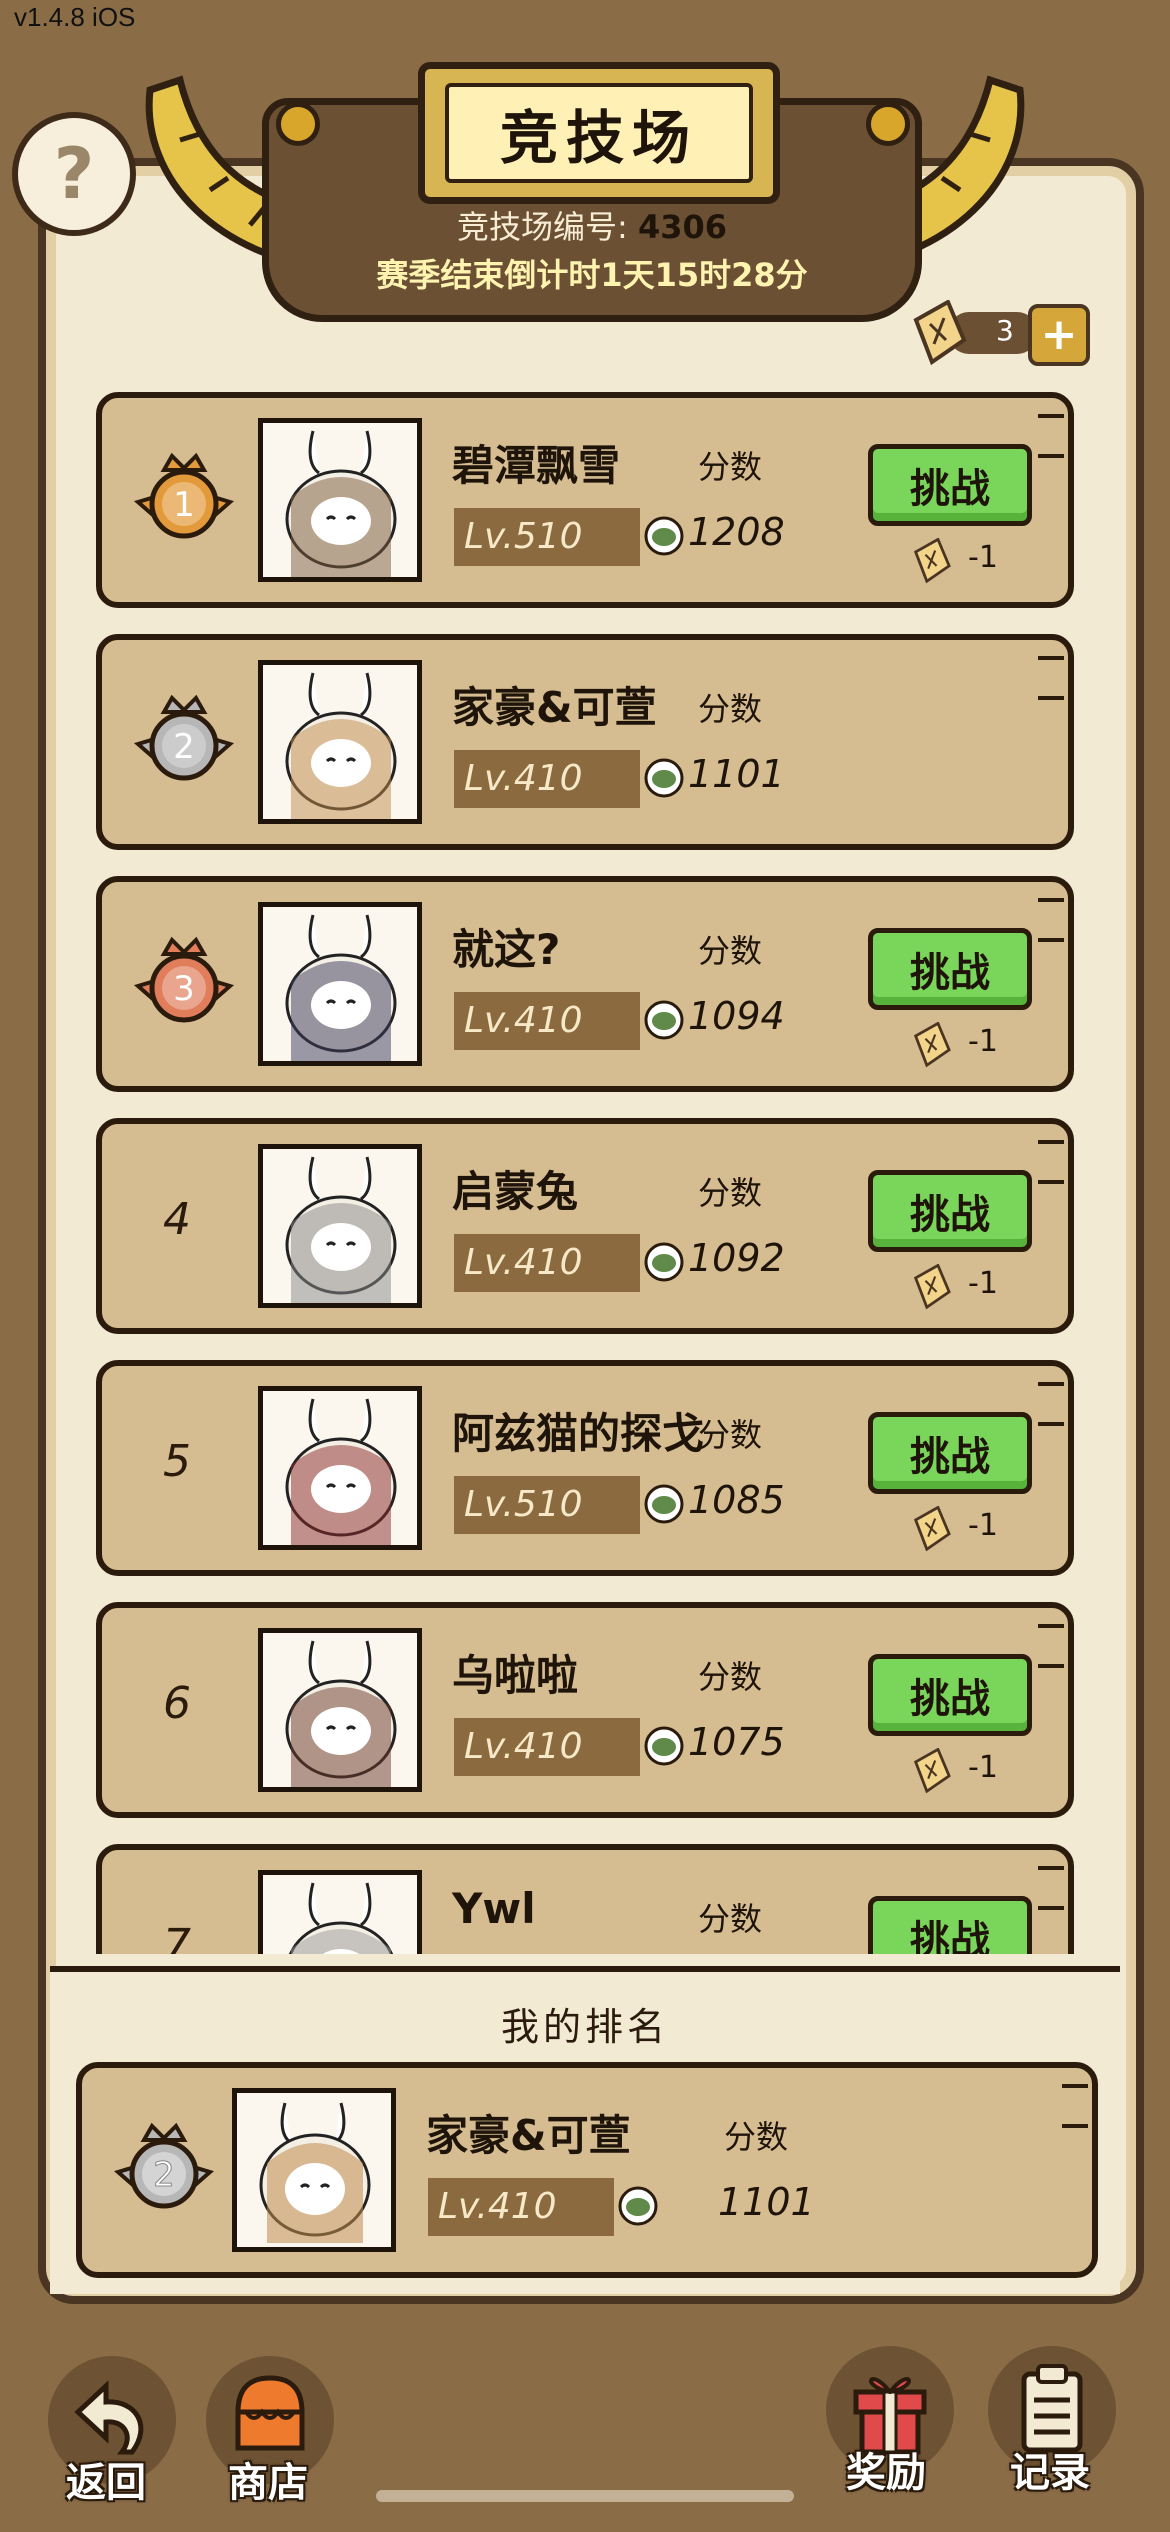 The width and height of the screenshot is (1170, 2532). Describe the element at coordinates (177, 1937) in the screenshot. I see `rank-number: 7` at that location.